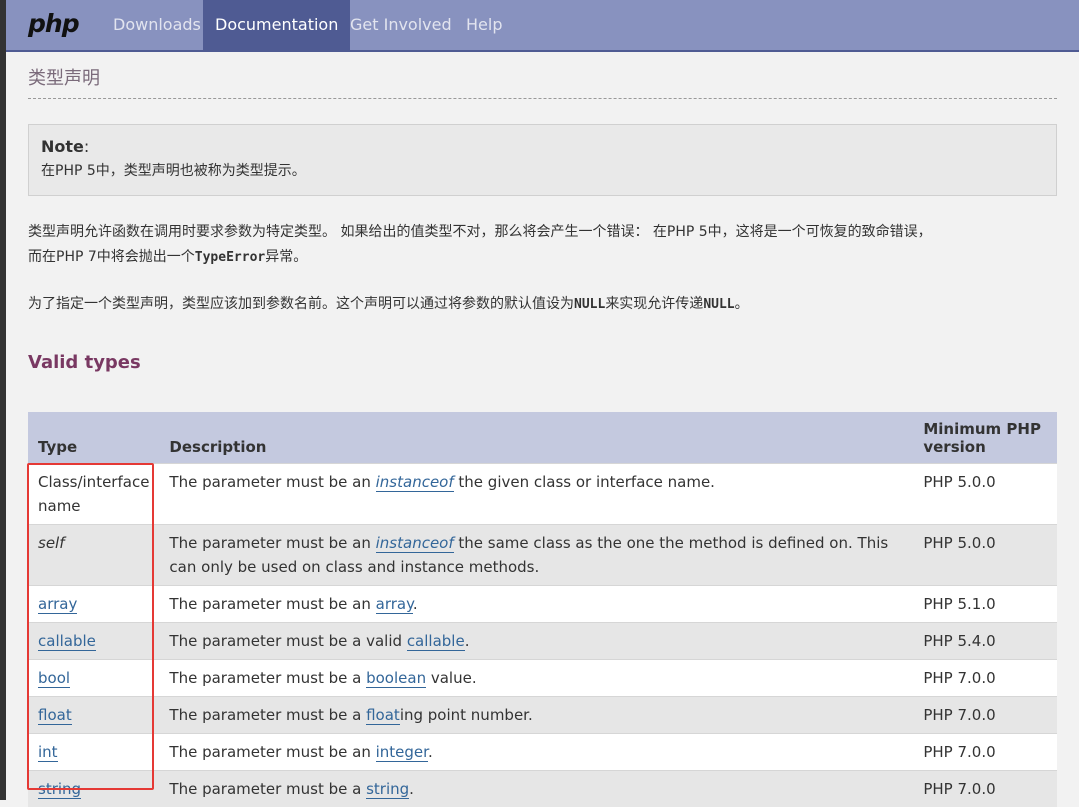 The width and height of the screenshot is (1079, 807). What do you see at coordinates (536, 604) in the screenshot?
I see `description-cell: The parameter must be an array.` at bounding box center [536, 604].